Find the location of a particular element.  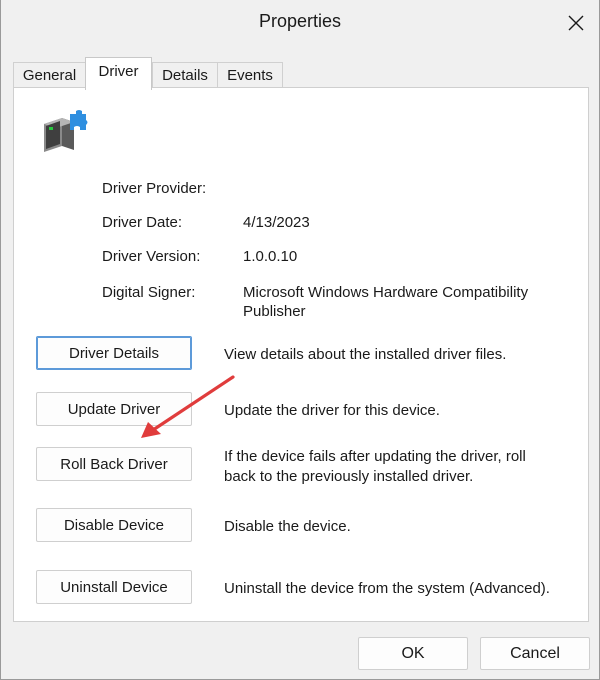

close-icon is located at coordinates (576, 22).